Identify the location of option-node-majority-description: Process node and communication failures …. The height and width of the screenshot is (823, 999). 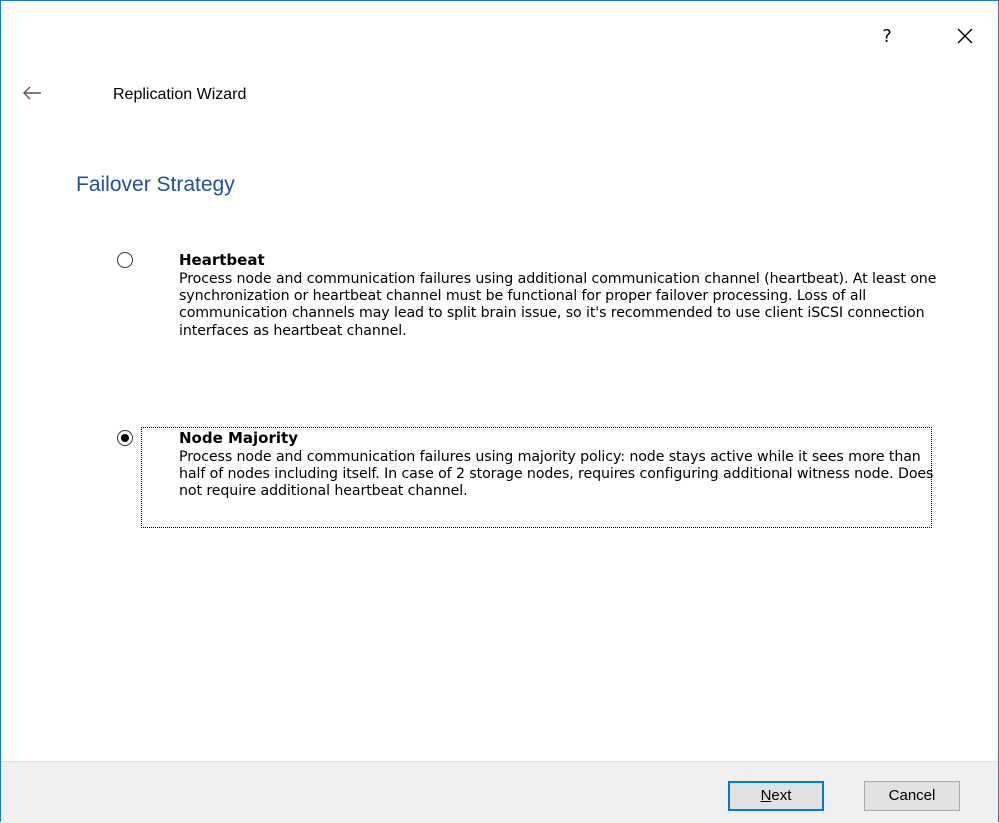
(556, 474).